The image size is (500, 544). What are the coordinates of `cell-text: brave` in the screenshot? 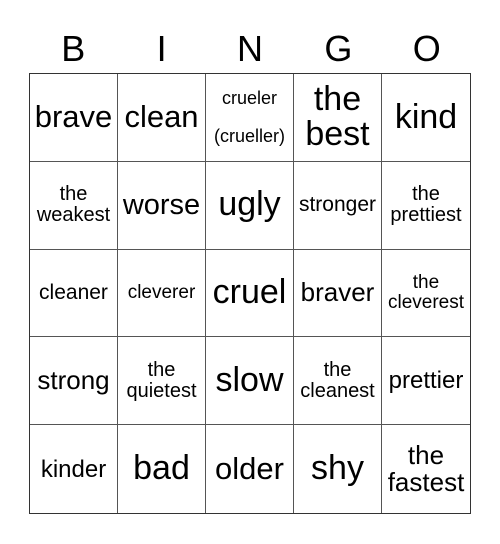 It's located at (73, 117).